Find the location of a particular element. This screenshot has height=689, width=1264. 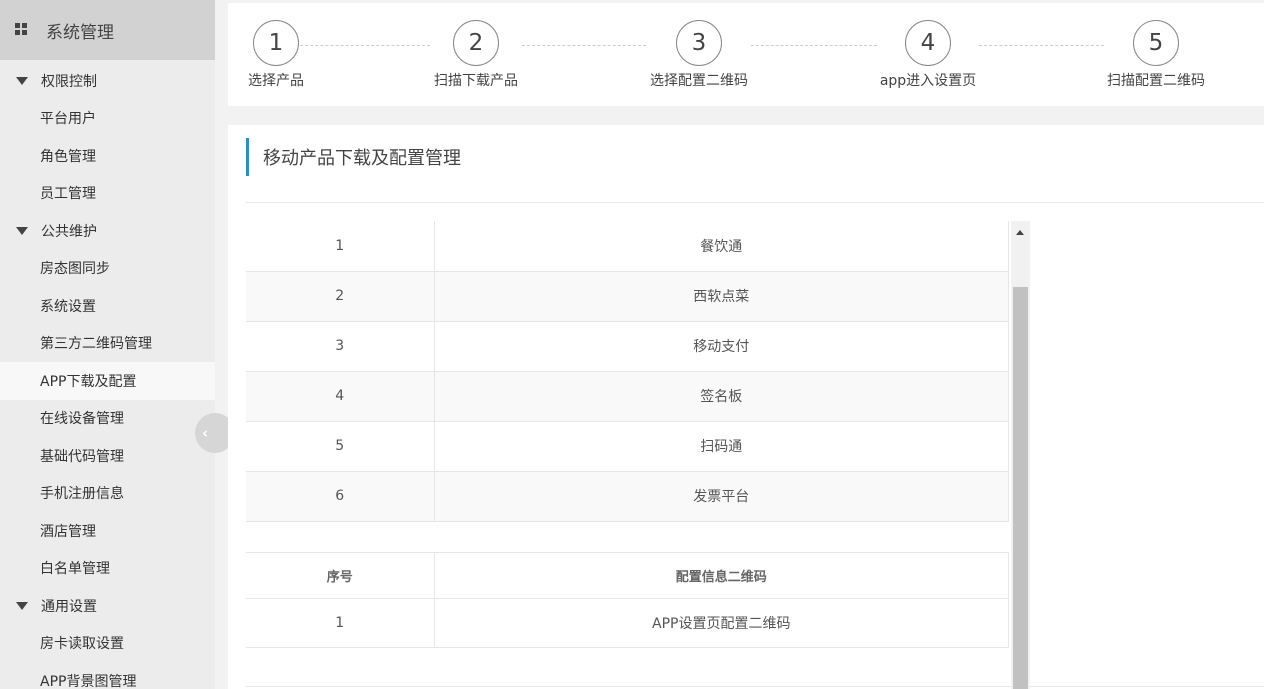

row-index: 3 is located at coordinates (340, 346).